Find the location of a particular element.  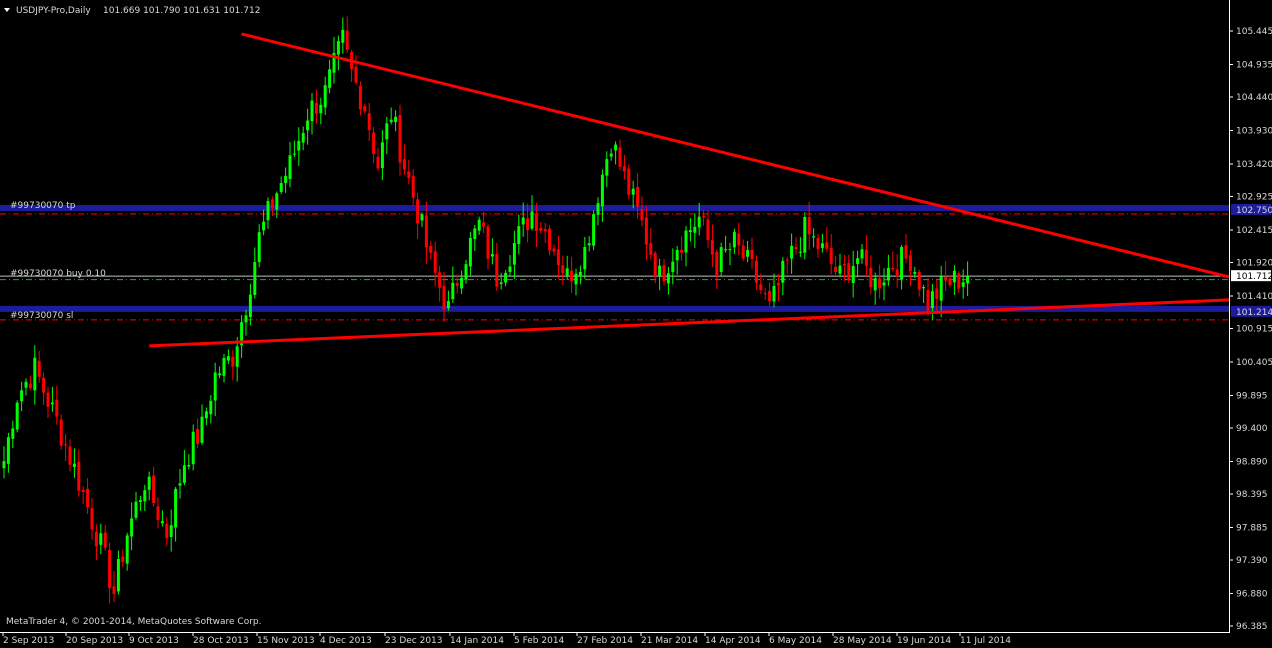

y-tick-label: 103.930 is located at coordinates (1254, 131).